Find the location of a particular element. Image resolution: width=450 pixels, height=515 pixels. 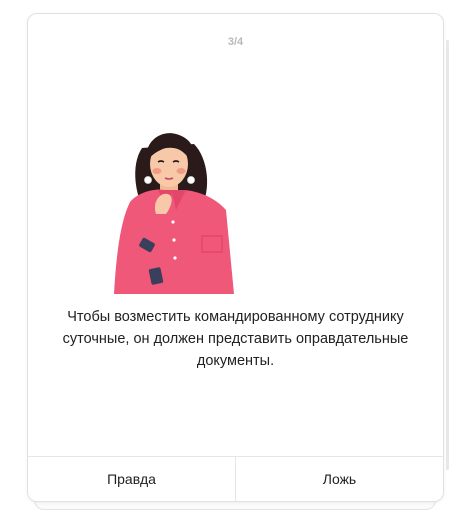

earring-left is located at coordinates (148, 180).